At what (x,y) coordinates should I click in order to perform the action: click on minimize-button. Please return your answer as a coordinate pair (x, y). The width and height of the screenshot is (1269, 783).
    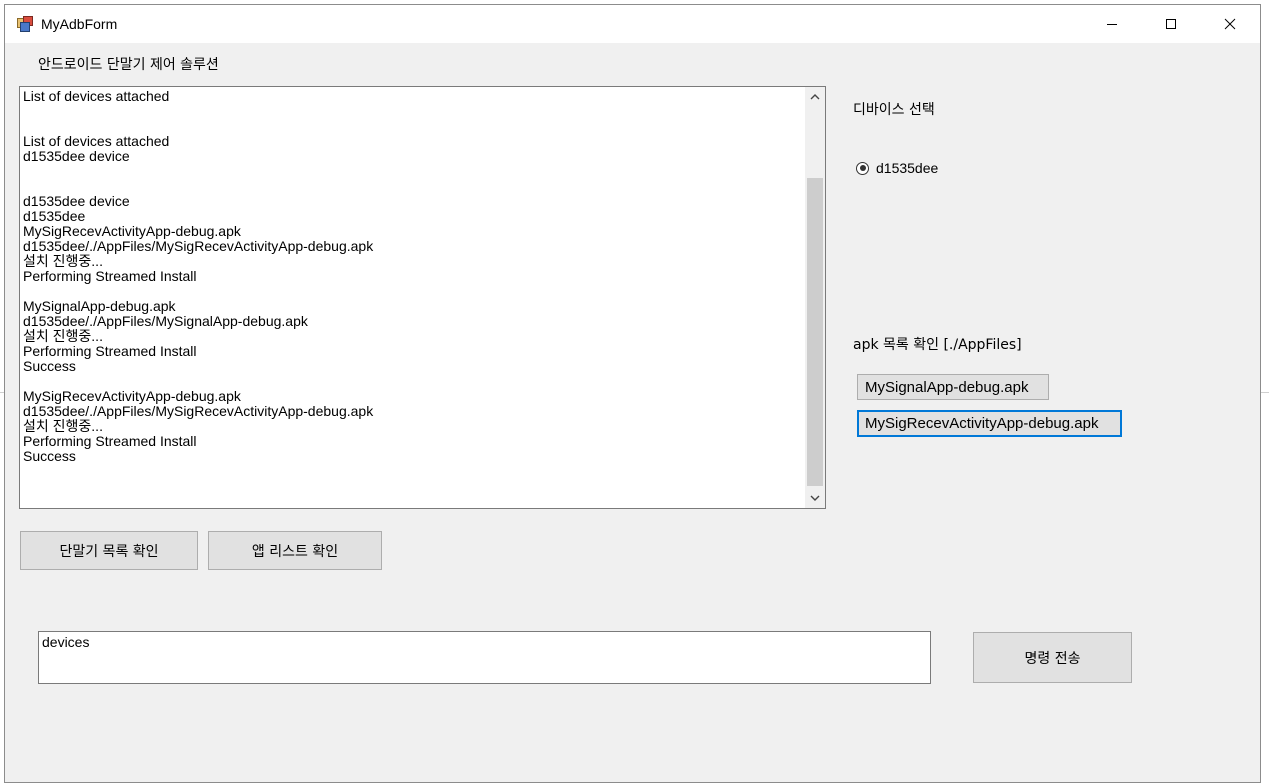
    Looking at the image, I should click on (1112, 24).